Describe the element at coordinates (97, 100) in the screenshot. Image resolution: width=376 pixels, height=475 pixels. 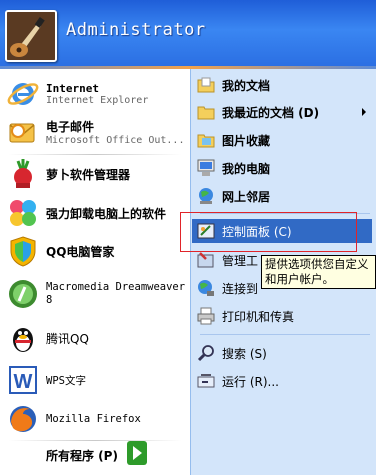
I see `pinned-subtitle: Internet Explorer` at that location.